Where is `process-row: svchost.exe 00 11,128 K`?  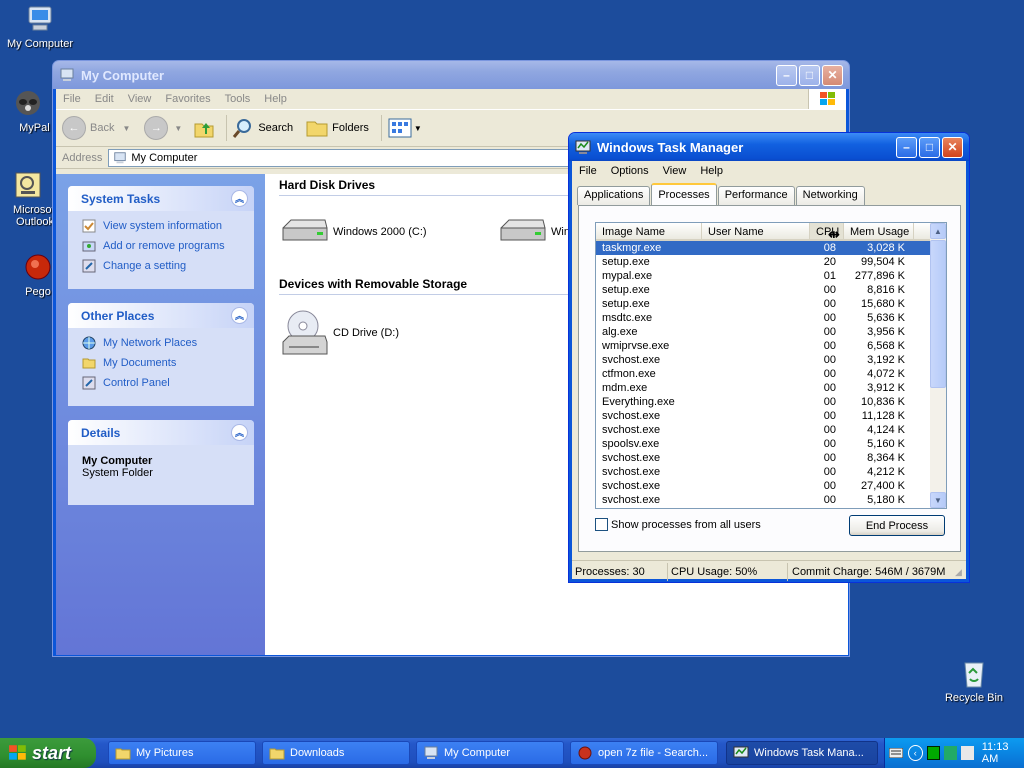 process-row: svchost.exe 00 11,128 K is located at coordinates (771, 416).